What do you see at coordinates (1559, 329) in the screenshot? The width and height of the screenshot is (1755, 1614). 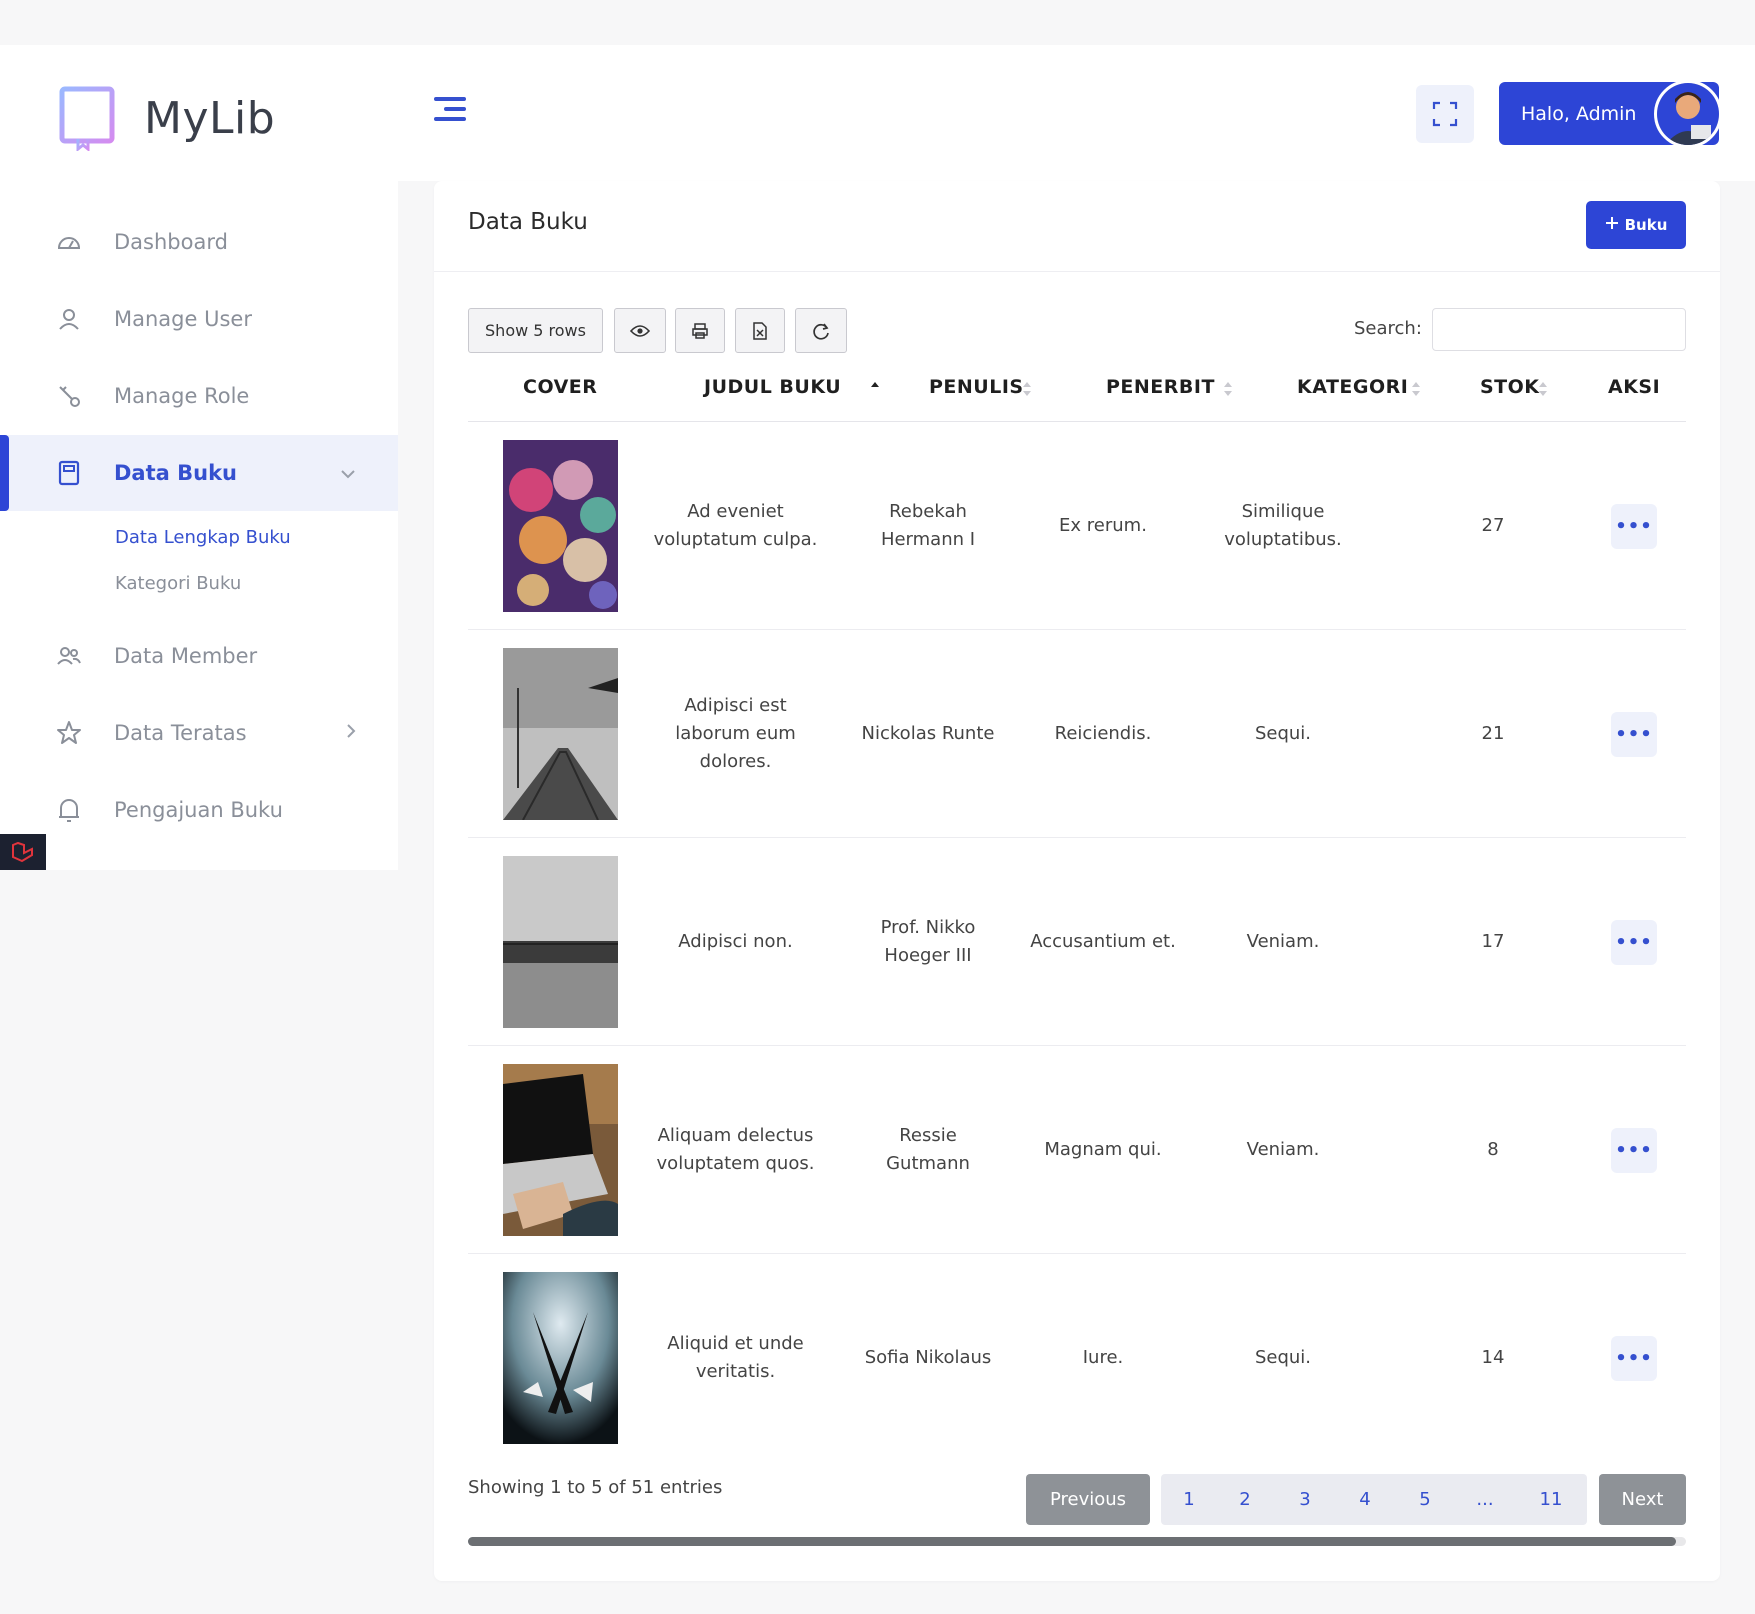 I see `search-input` at bounding box center [1559, 329].